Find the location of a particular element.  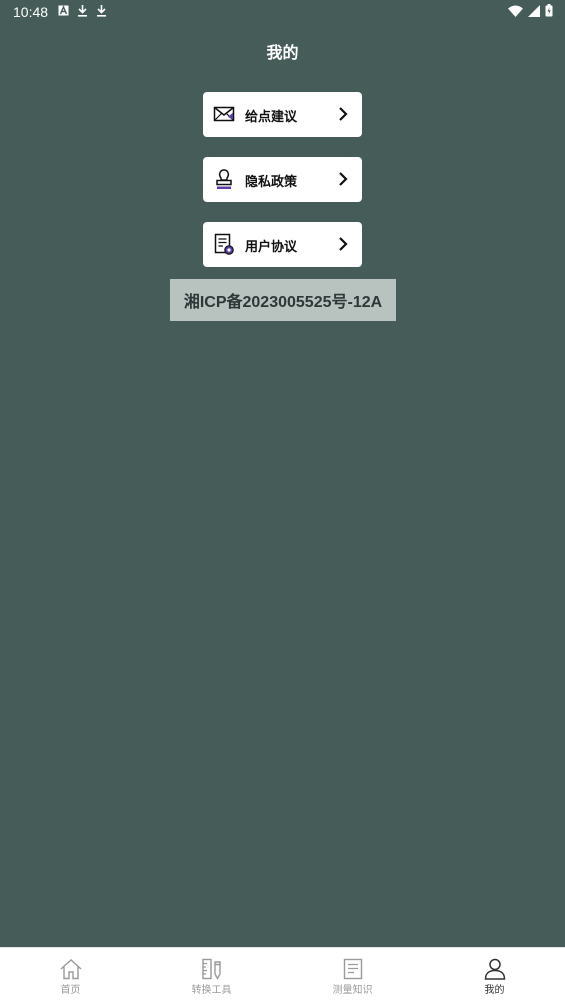

feedback-label: 给点建议 is located at coordinates (271, 117).